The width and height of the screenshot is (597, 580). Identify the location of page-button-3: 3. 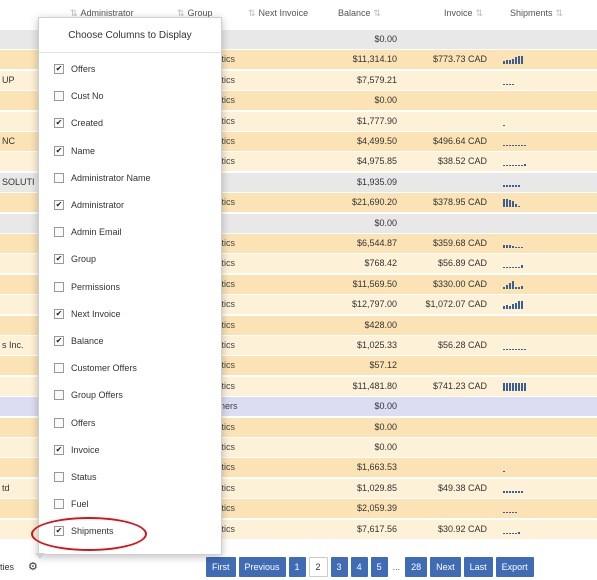
(339, 567).